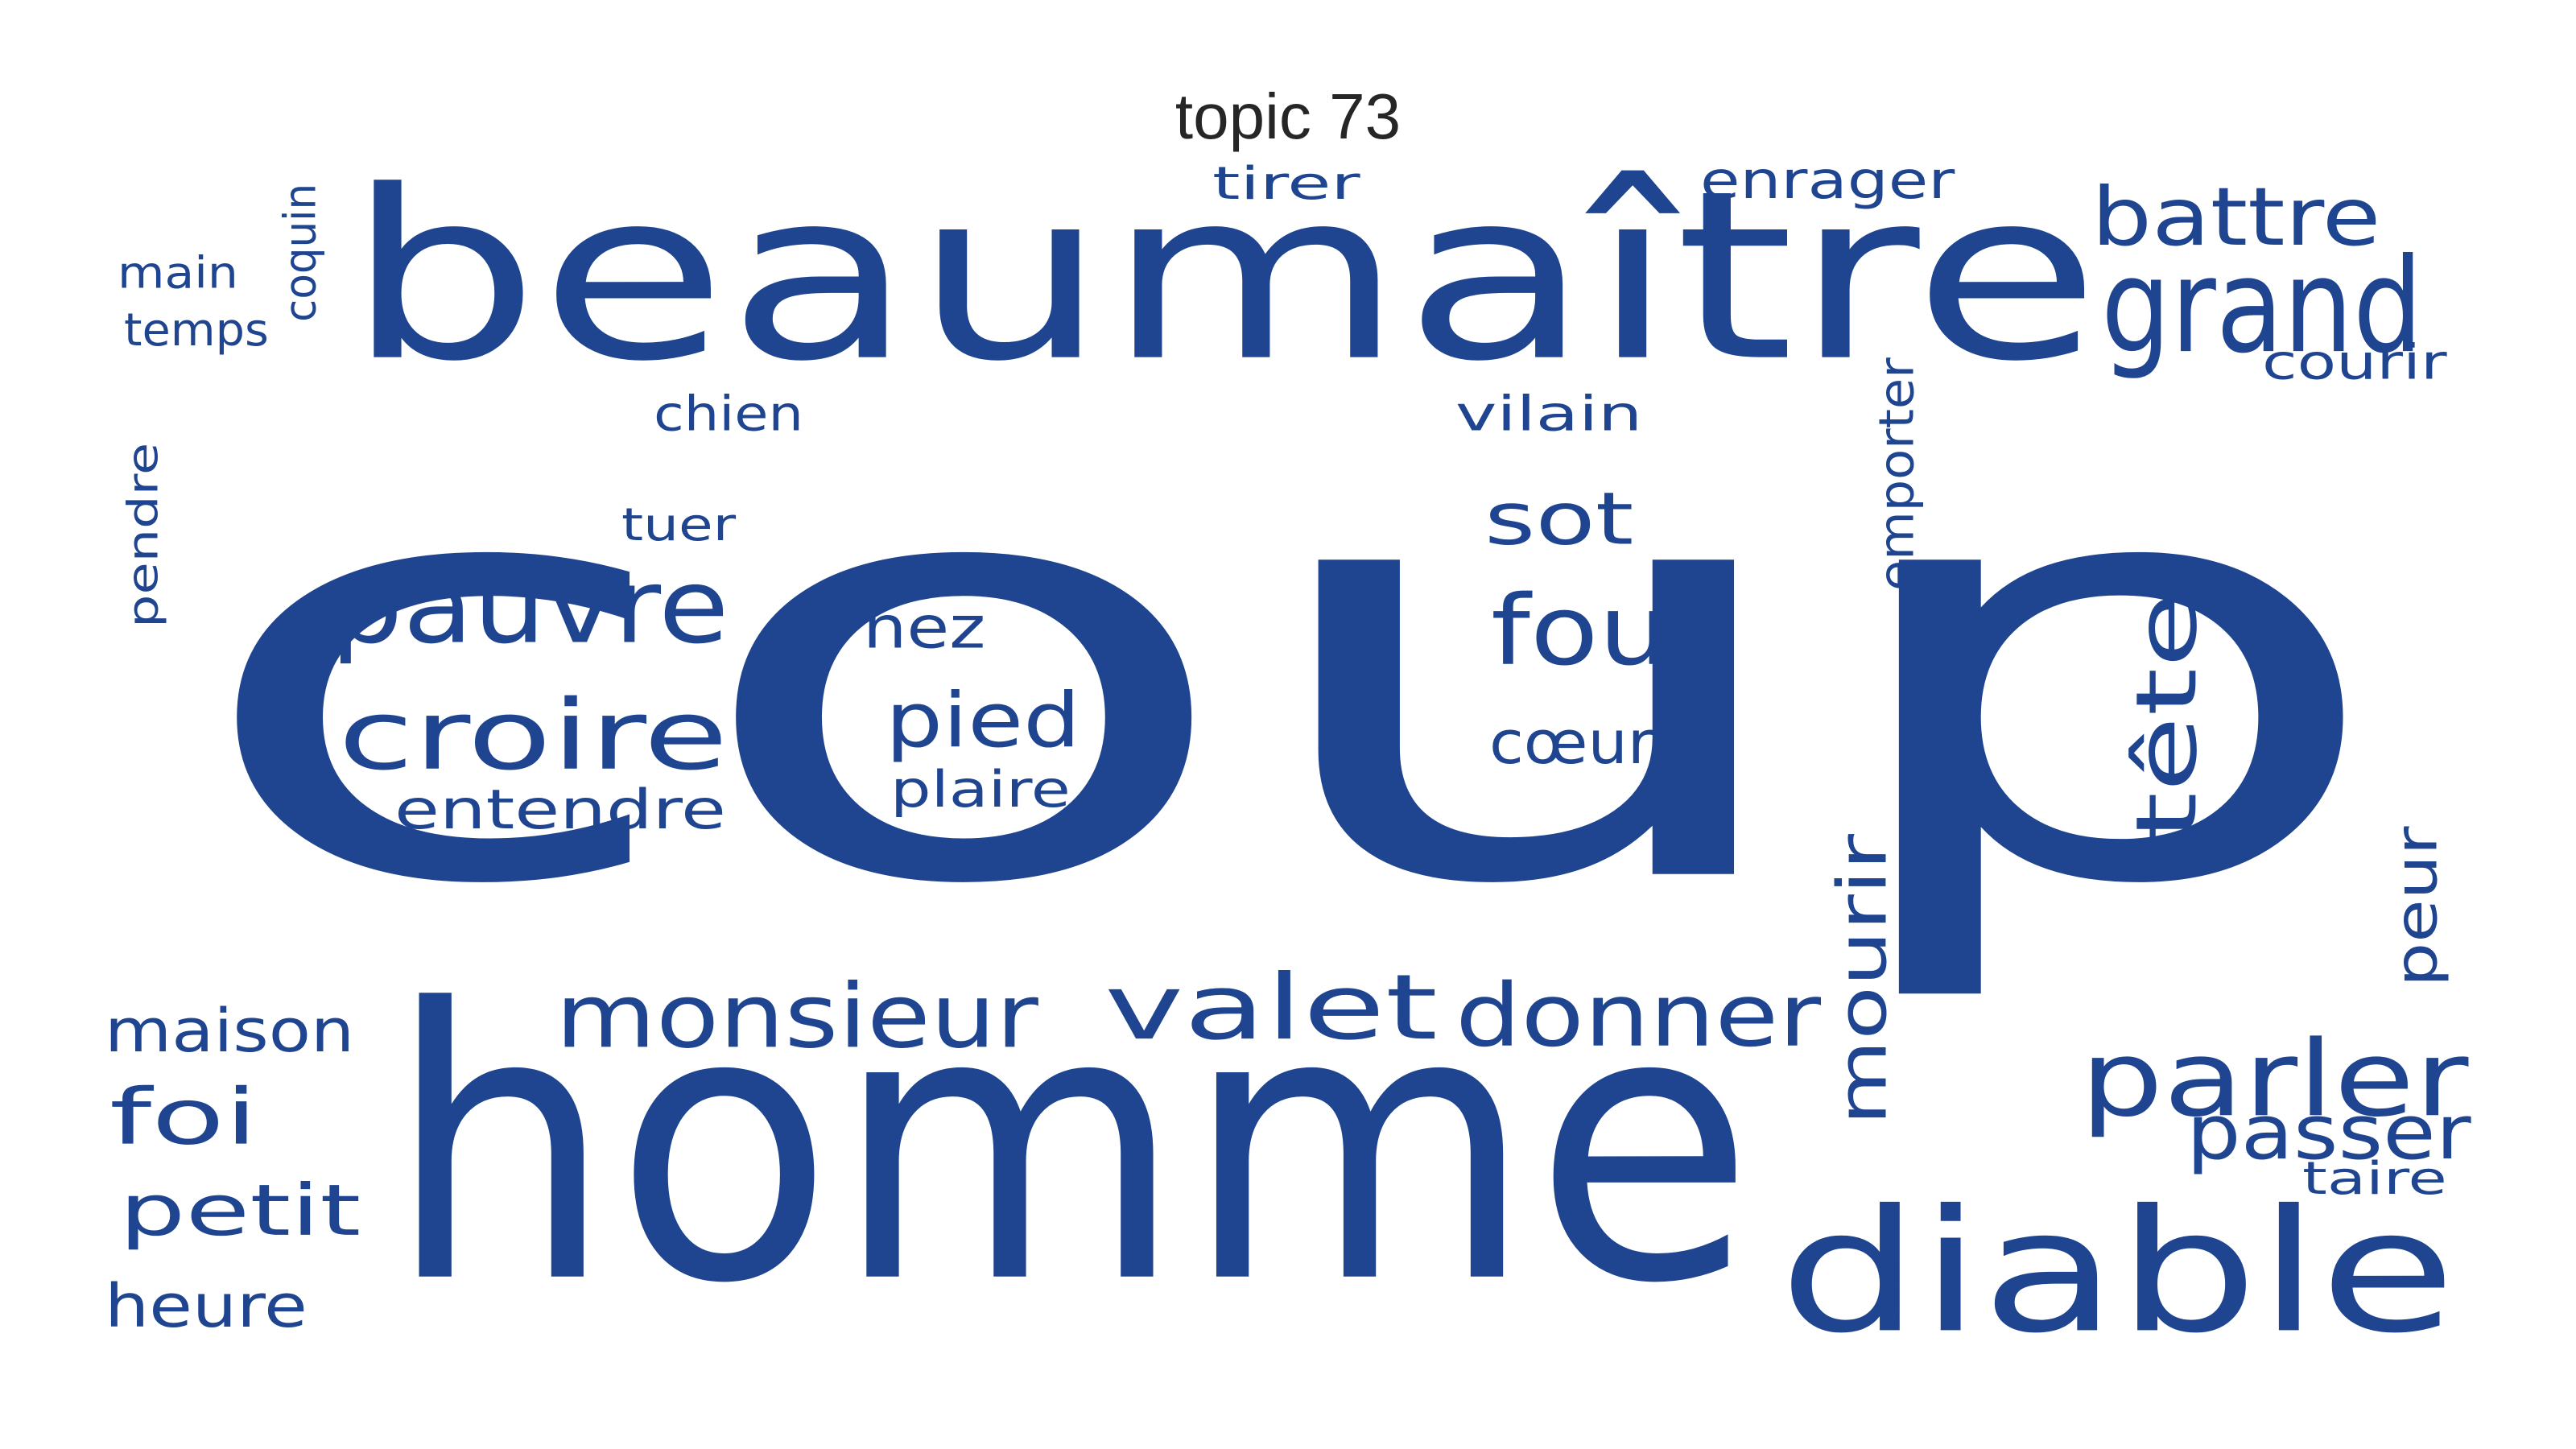 The height and width of the screenshot is (1449, 2576). Describe the element at coordinates (529, 606) in the screenshot. I see `word-pauvre: pauvre` at that location.